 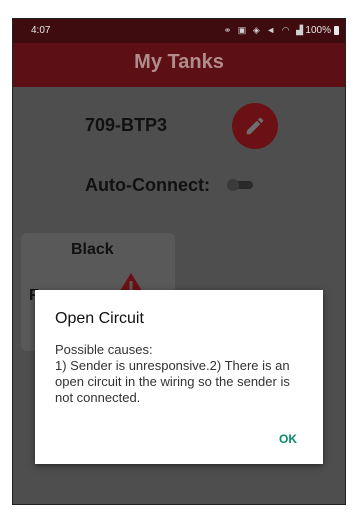 I want to click on mute-icon: ◈, so click(x=257, y=30).